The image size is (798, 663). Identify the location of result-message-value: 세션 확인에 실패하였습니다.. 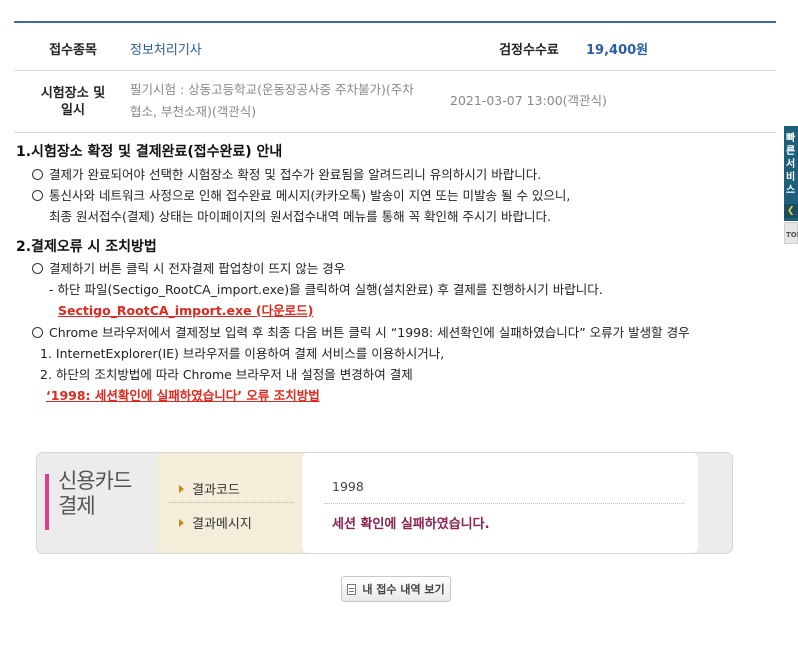
(411, 524).